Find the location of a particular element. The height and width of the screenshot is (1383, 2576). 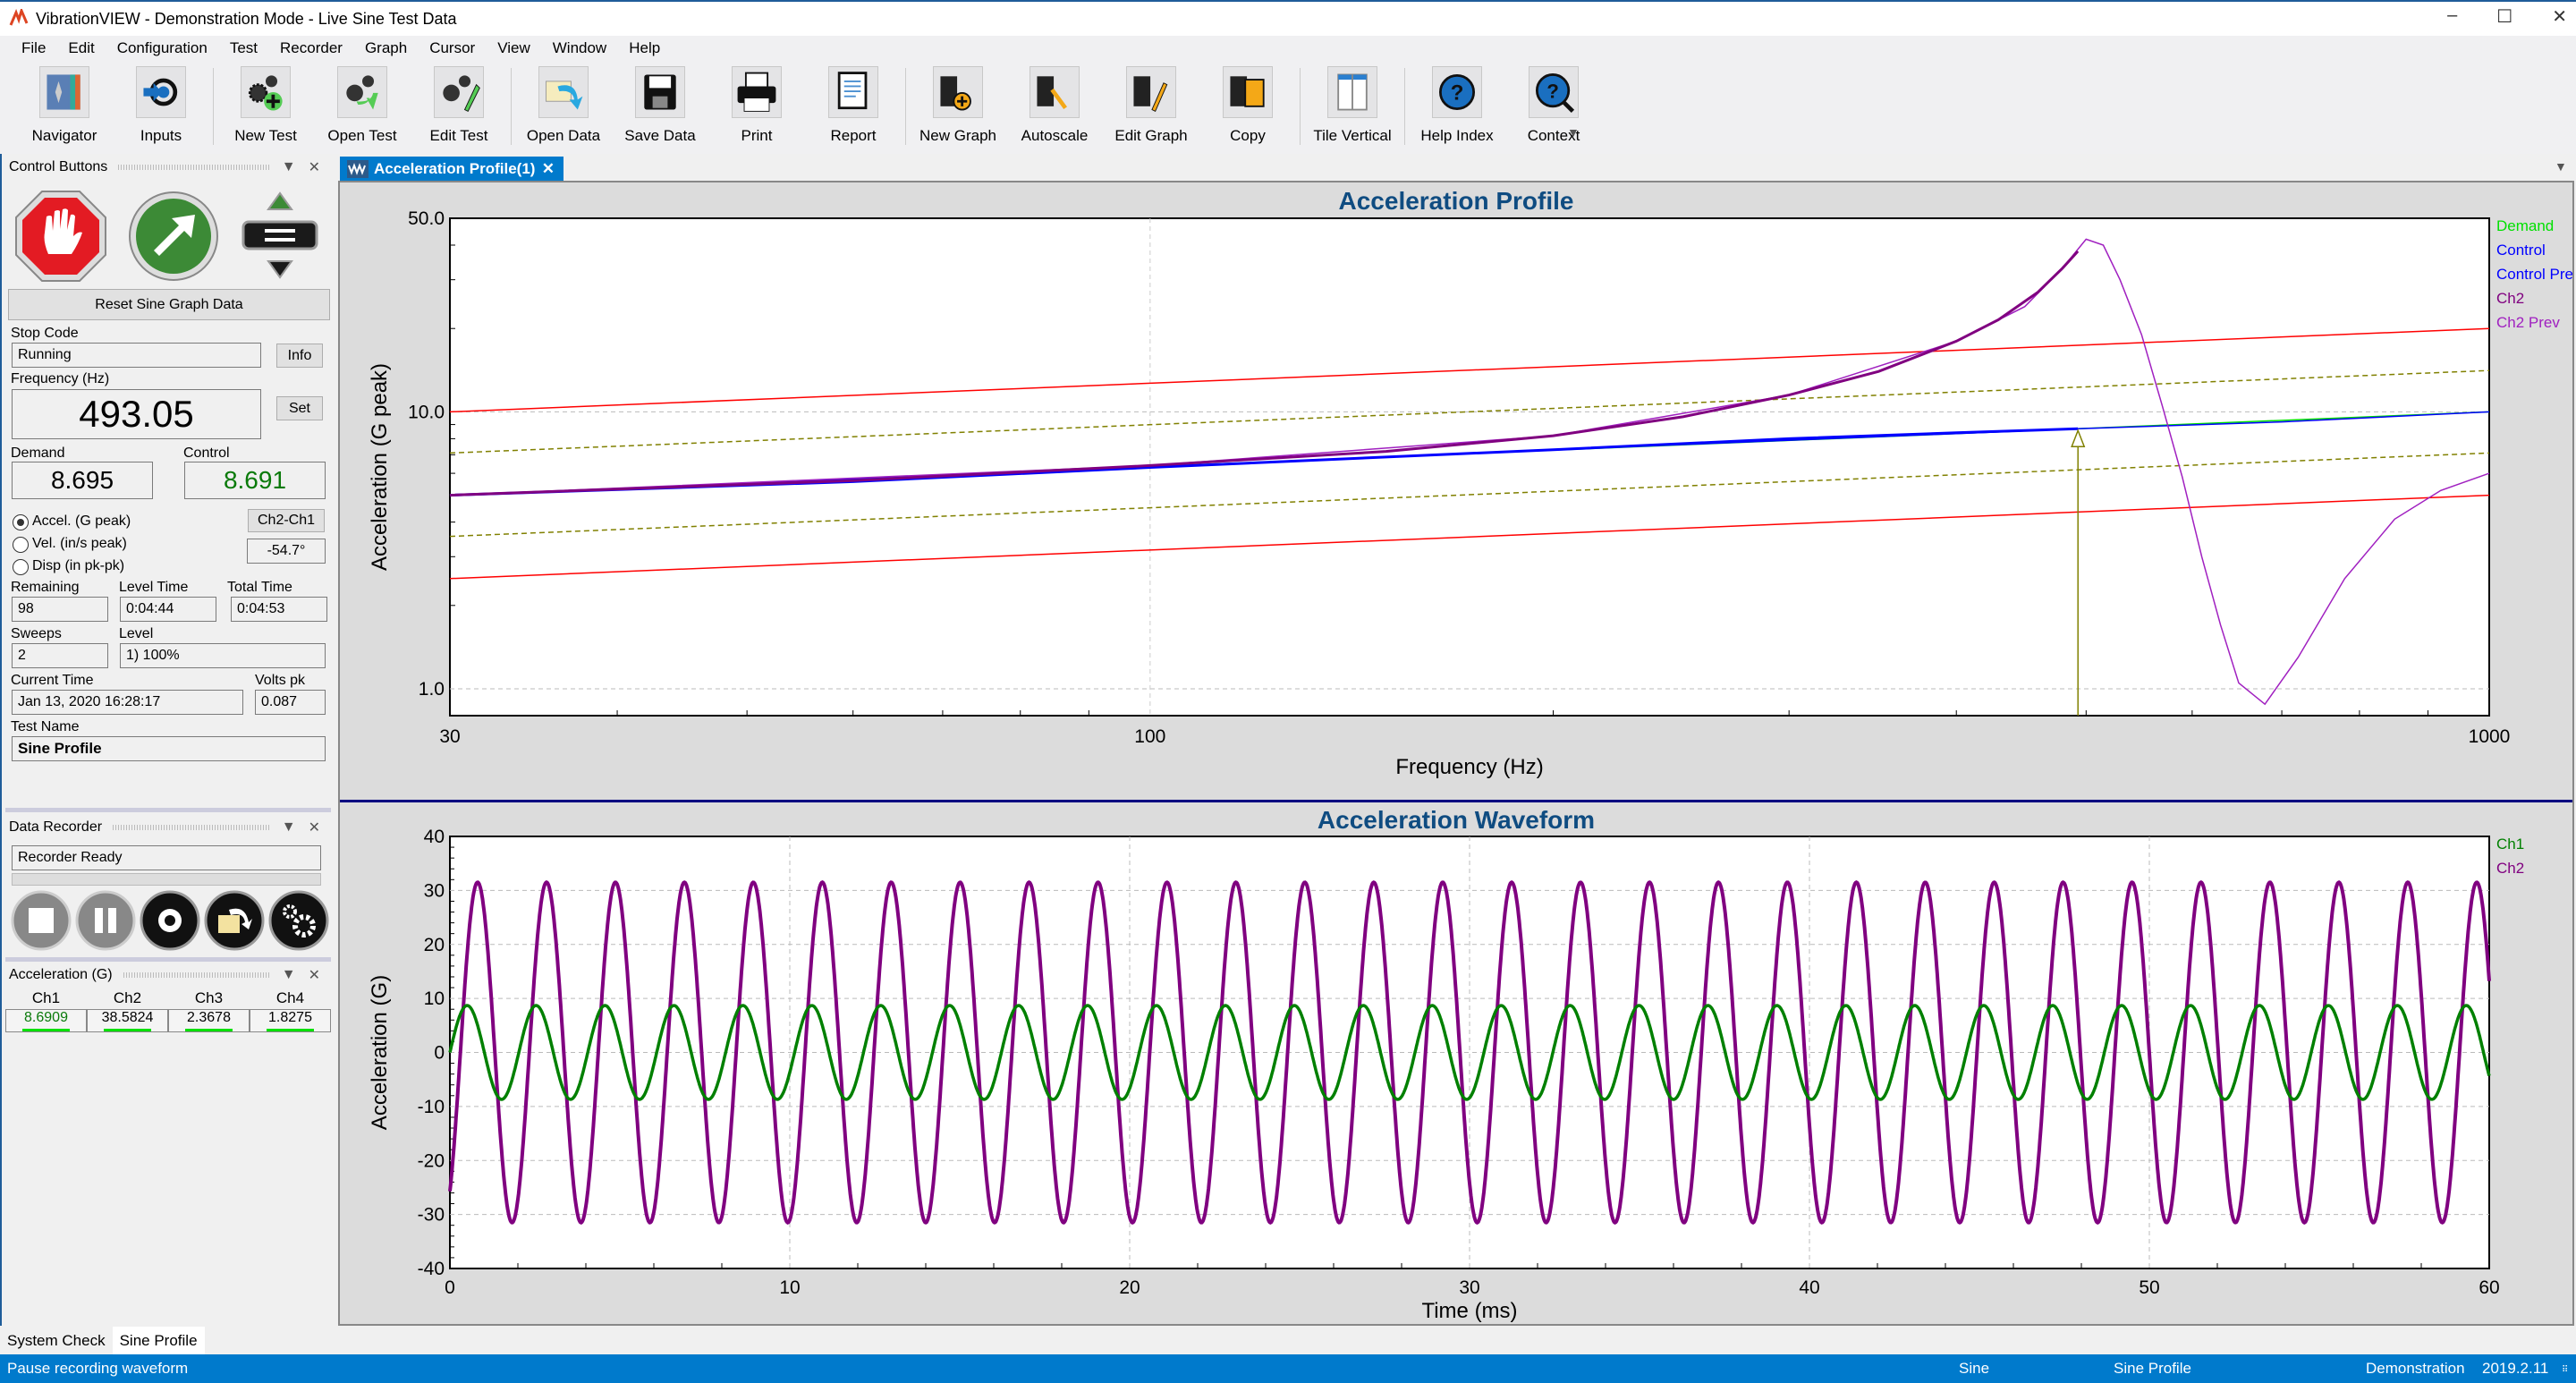

phase-value: -54.7° is located at coordinates (286, 552).